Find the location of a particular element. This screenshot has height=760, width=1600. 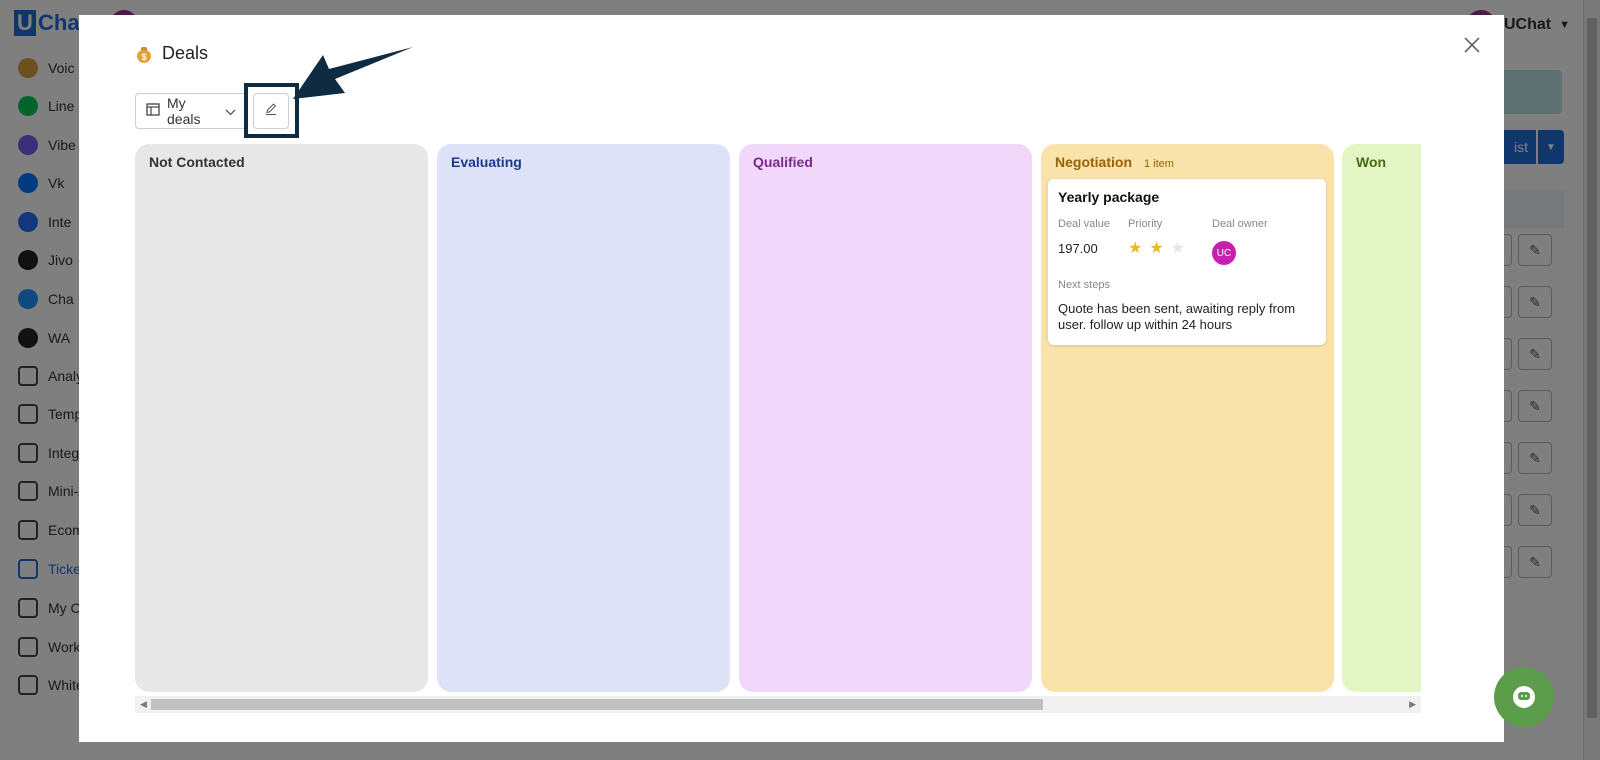

priority-label: Priority is located at coordinates (1145, 224).